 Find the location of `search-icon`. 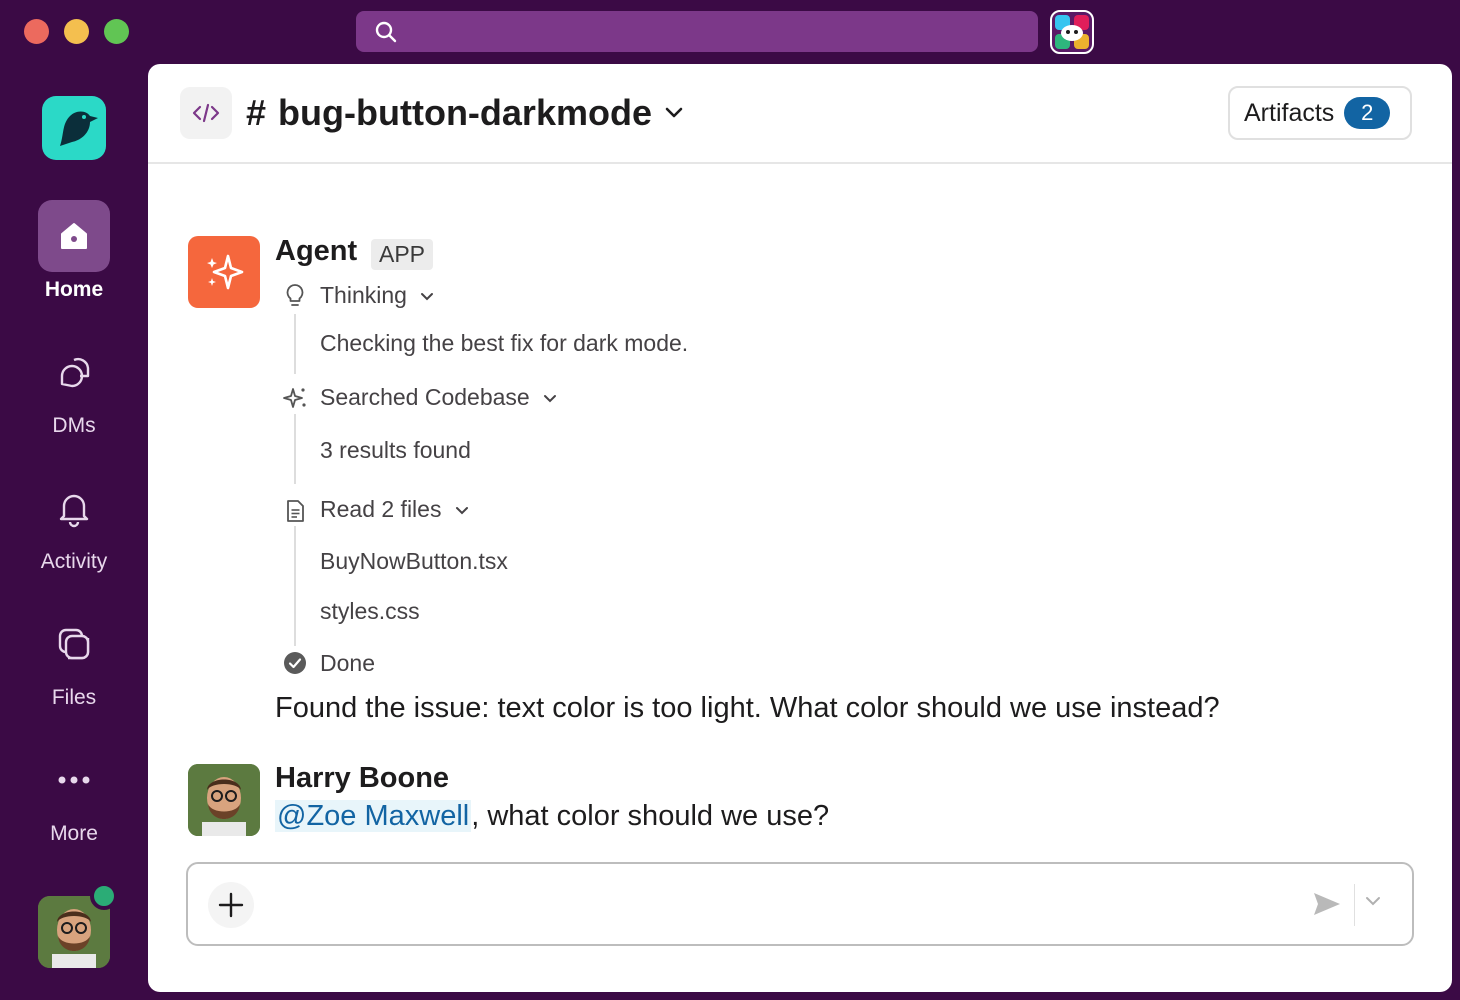

search-icon is located at coordinates (386, 32).